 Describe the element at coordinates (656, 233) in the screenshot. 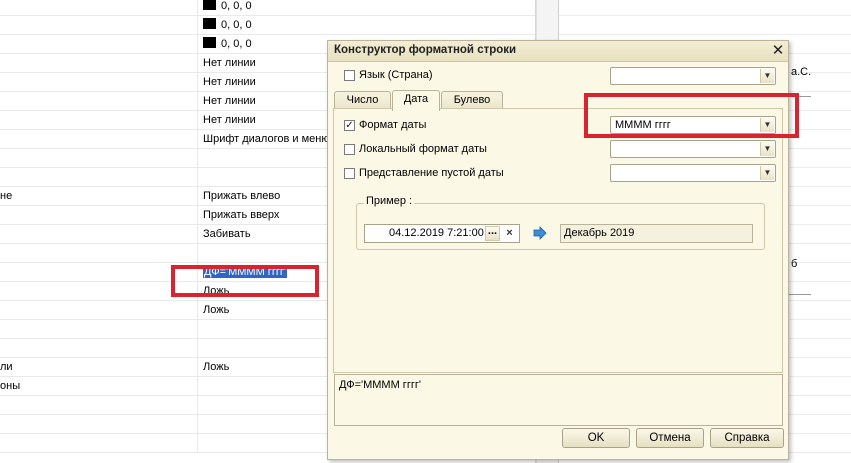

I see `example-result-field: Декабрь 2019` at that location.